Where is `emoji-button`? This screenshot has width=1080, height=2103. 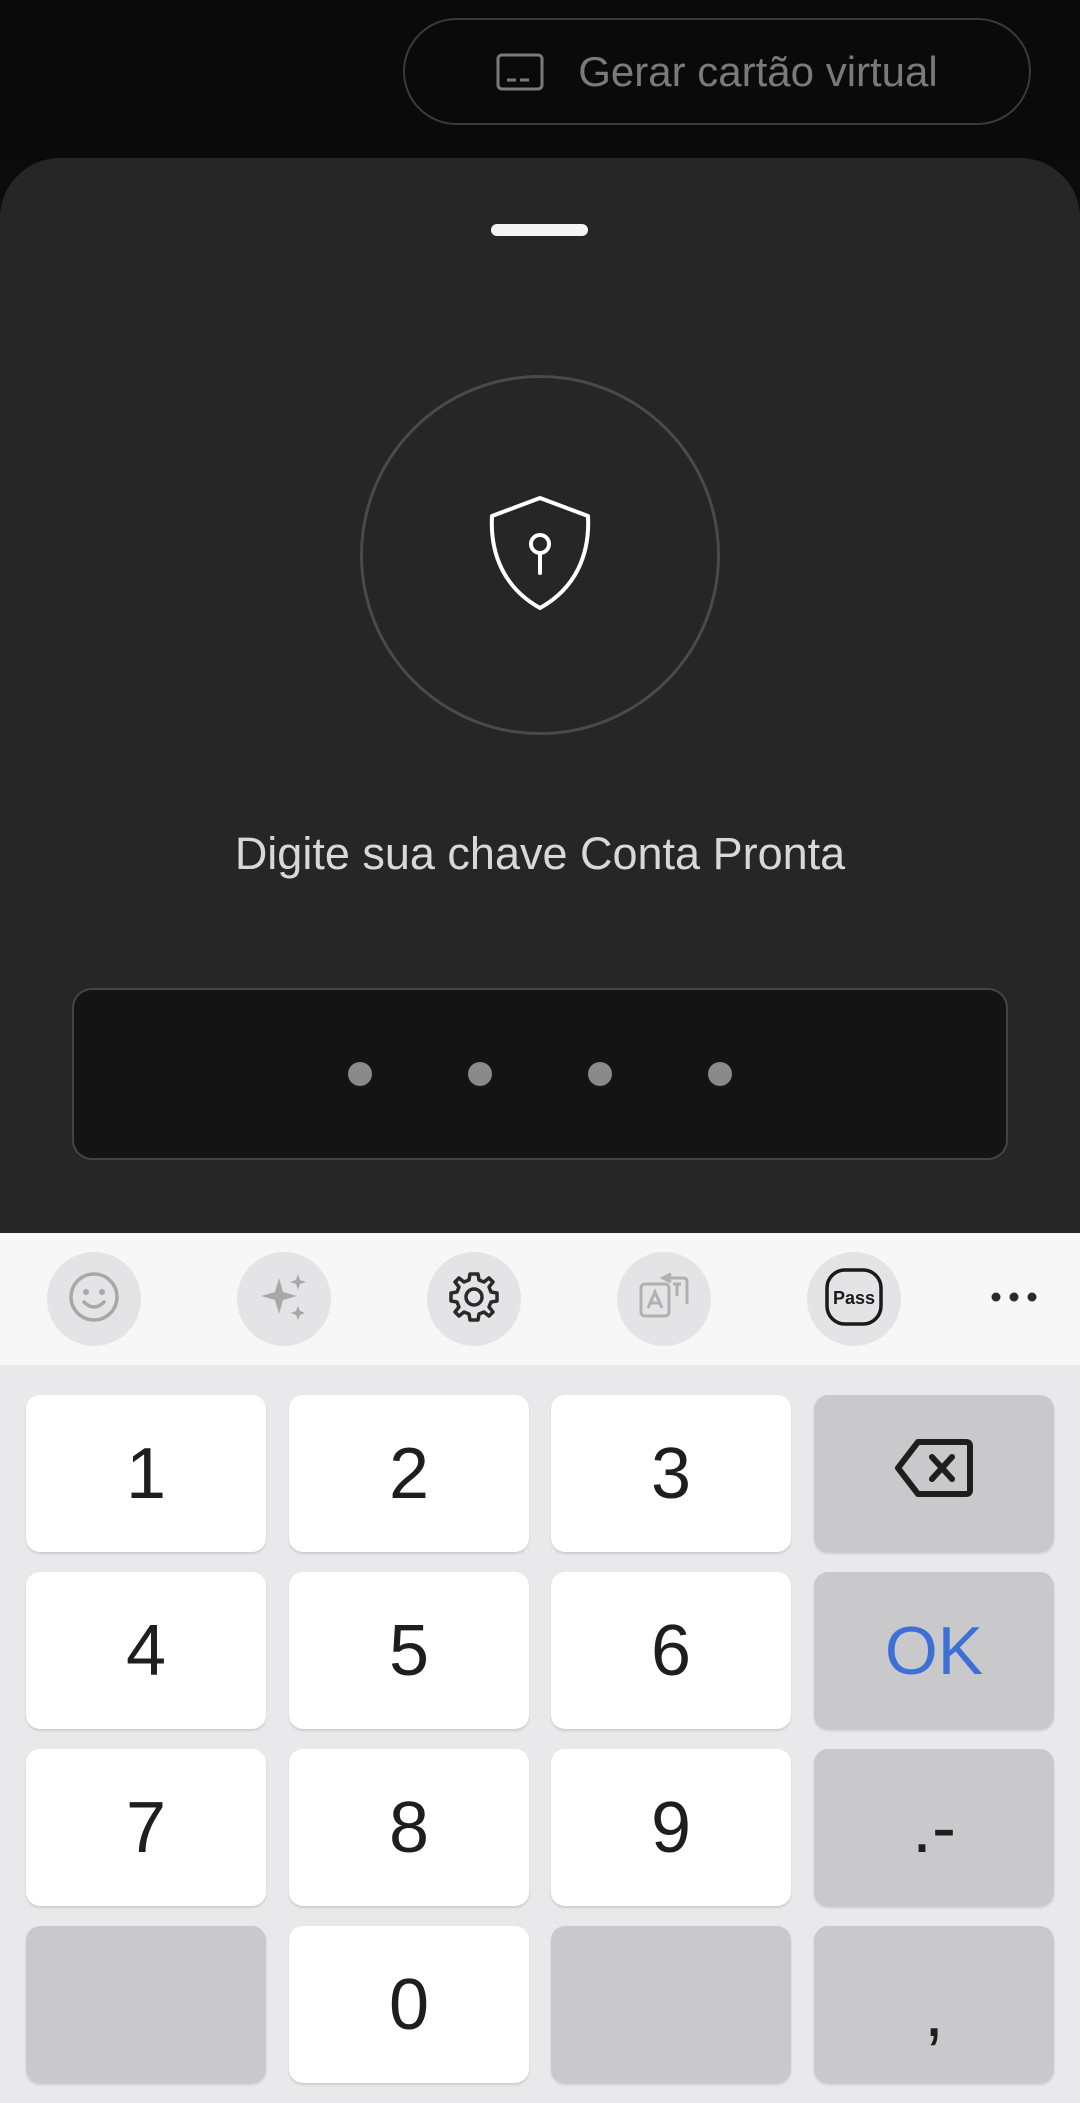
emoji-button is located at coordinates (94, 1299).